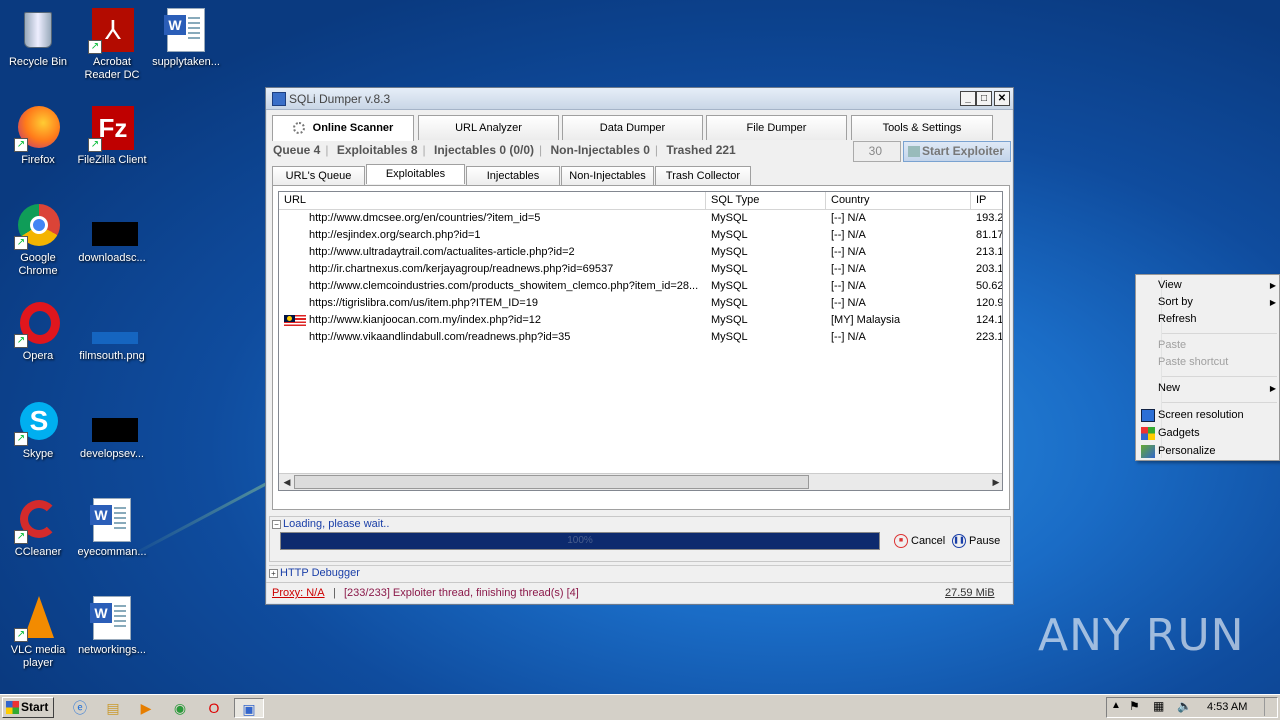 This screenshot has height=720, width=1280. I want to click on minimize-button: _, so click(968, 98).